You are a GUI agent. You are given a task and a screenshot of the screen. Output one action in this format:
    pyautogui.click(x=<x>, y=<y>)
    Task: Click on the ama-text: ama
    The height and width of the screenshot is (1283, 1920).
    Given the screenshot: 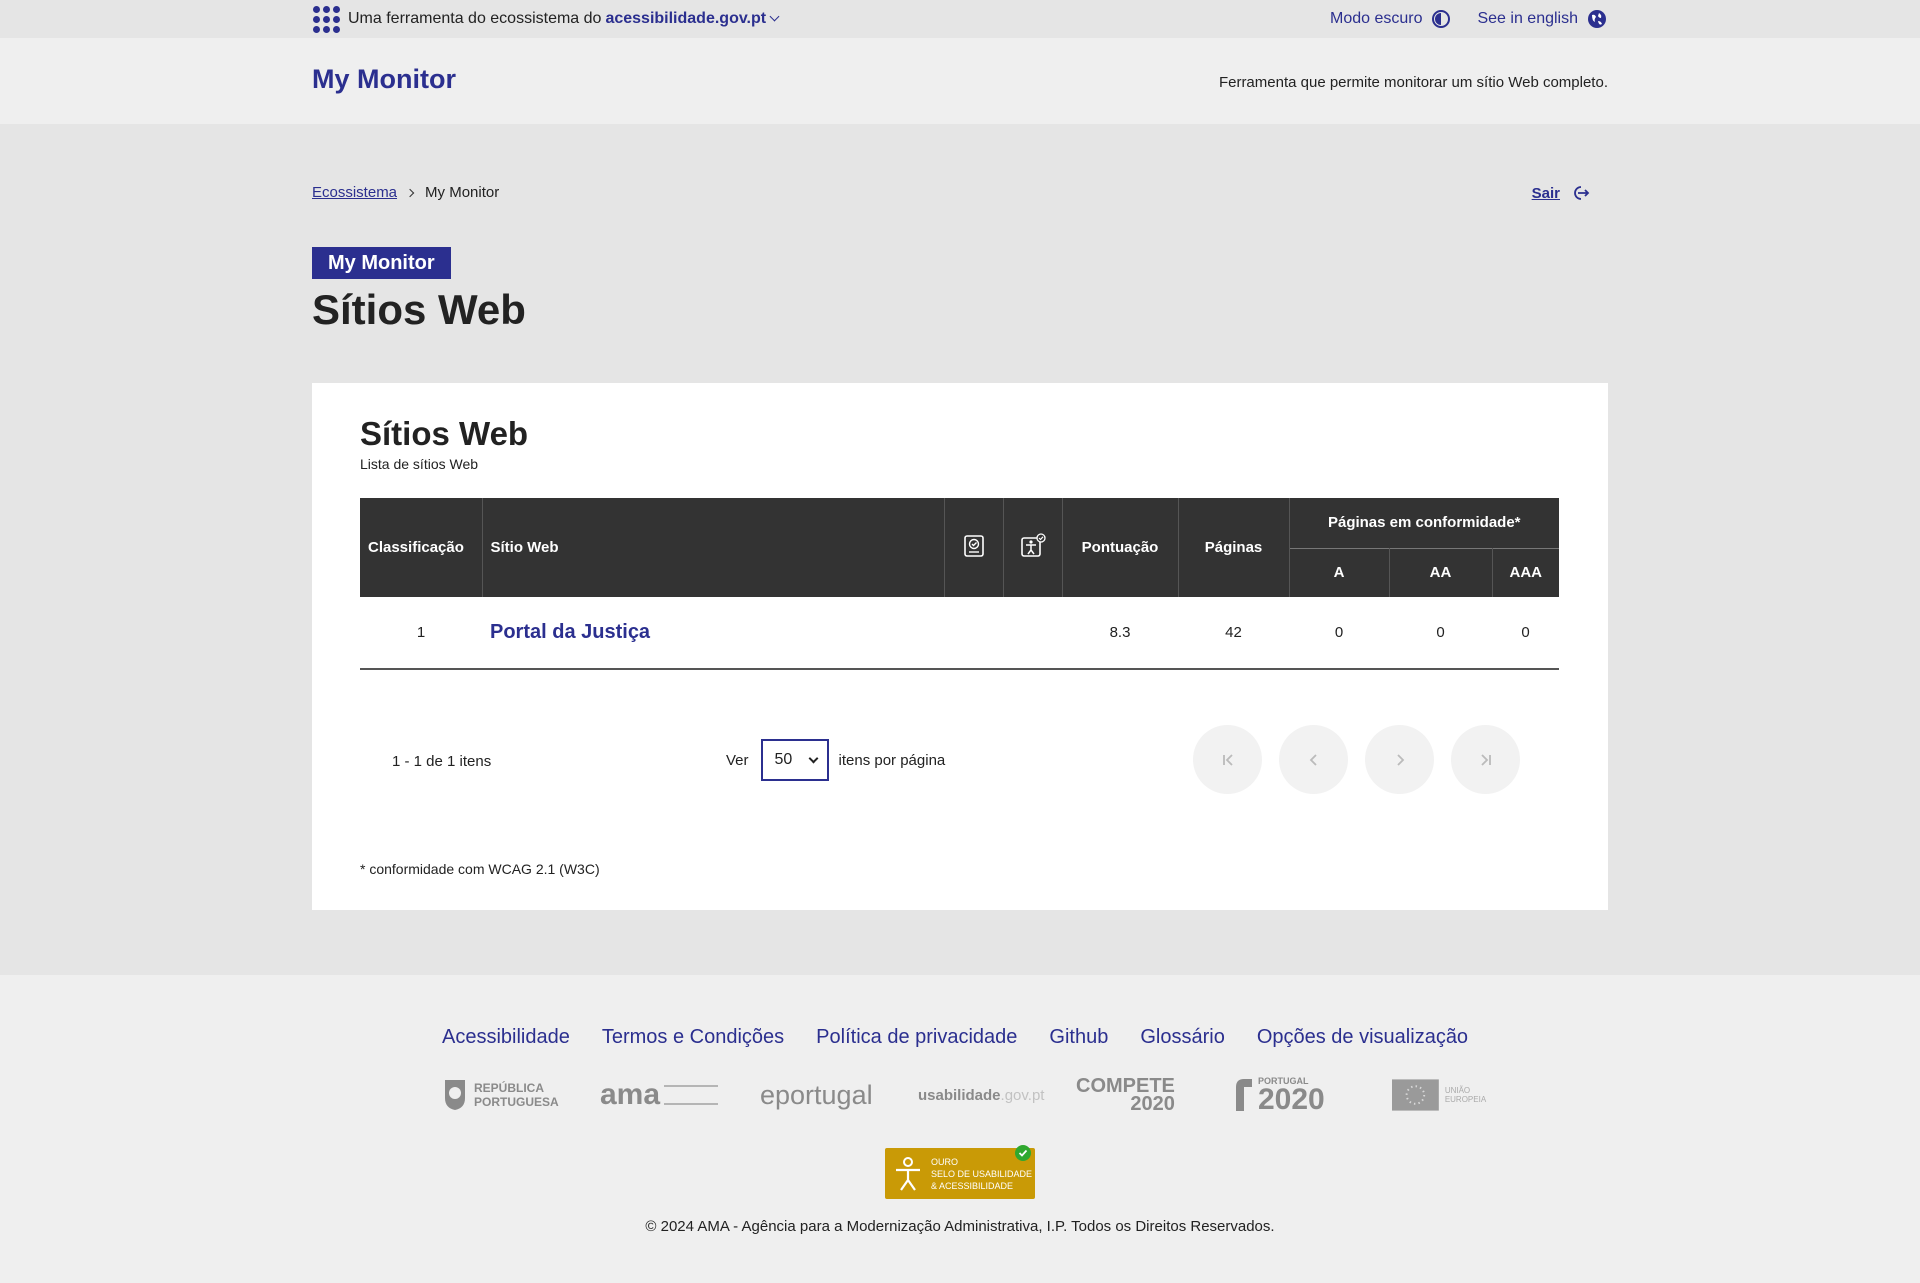 What is the action you would take?
    pyautogui.click(x=630, y=1094)
    